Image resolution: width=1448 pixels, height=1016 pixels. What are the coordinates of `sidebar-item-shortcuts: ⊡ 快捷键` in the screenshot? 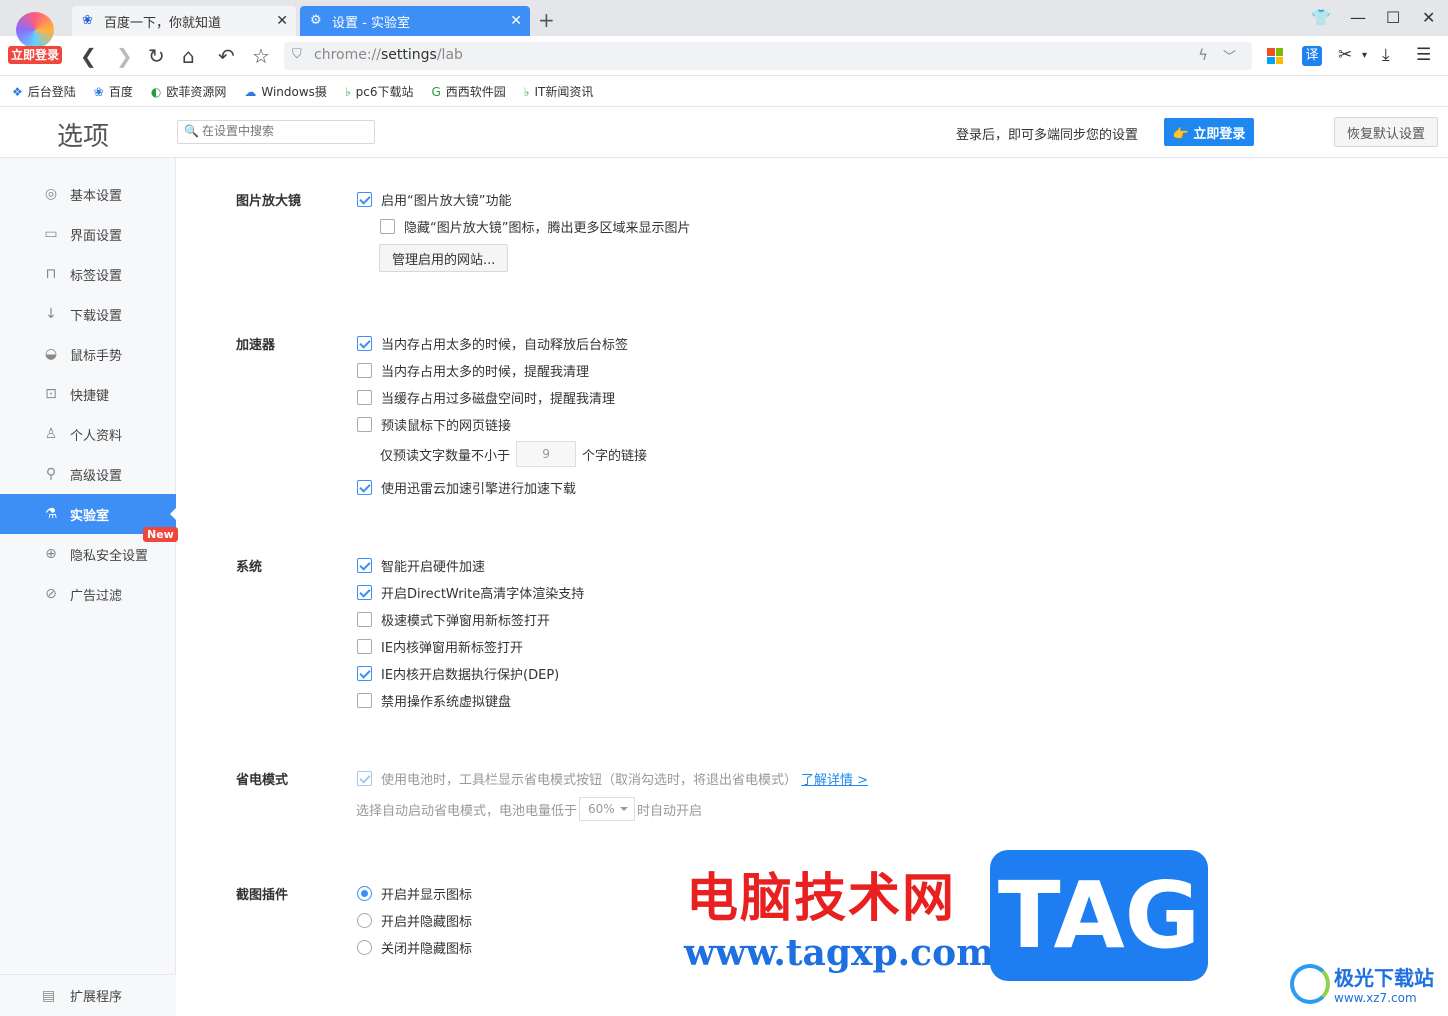 It's located at (88, 394).